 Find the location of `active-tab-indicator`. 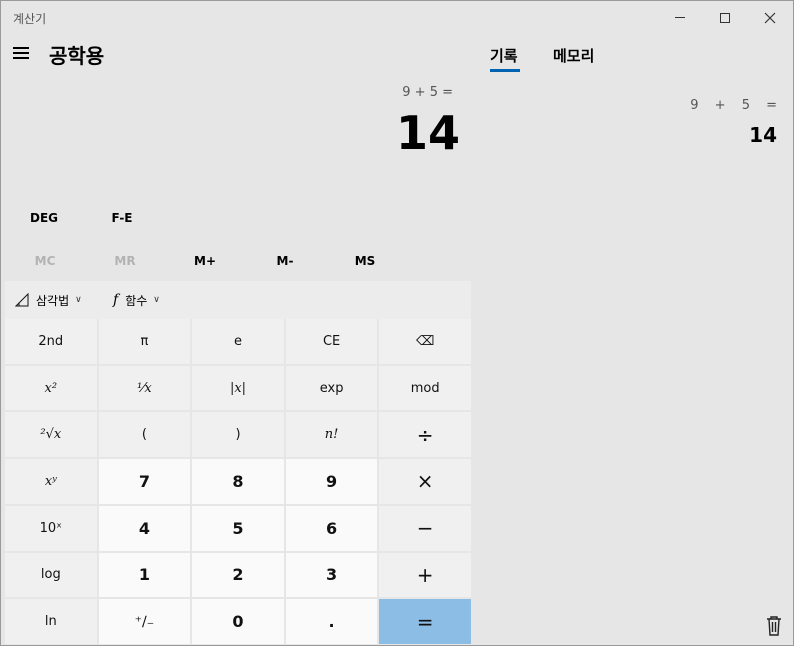

active-tab-indicator is located at coordinates (505, 70).